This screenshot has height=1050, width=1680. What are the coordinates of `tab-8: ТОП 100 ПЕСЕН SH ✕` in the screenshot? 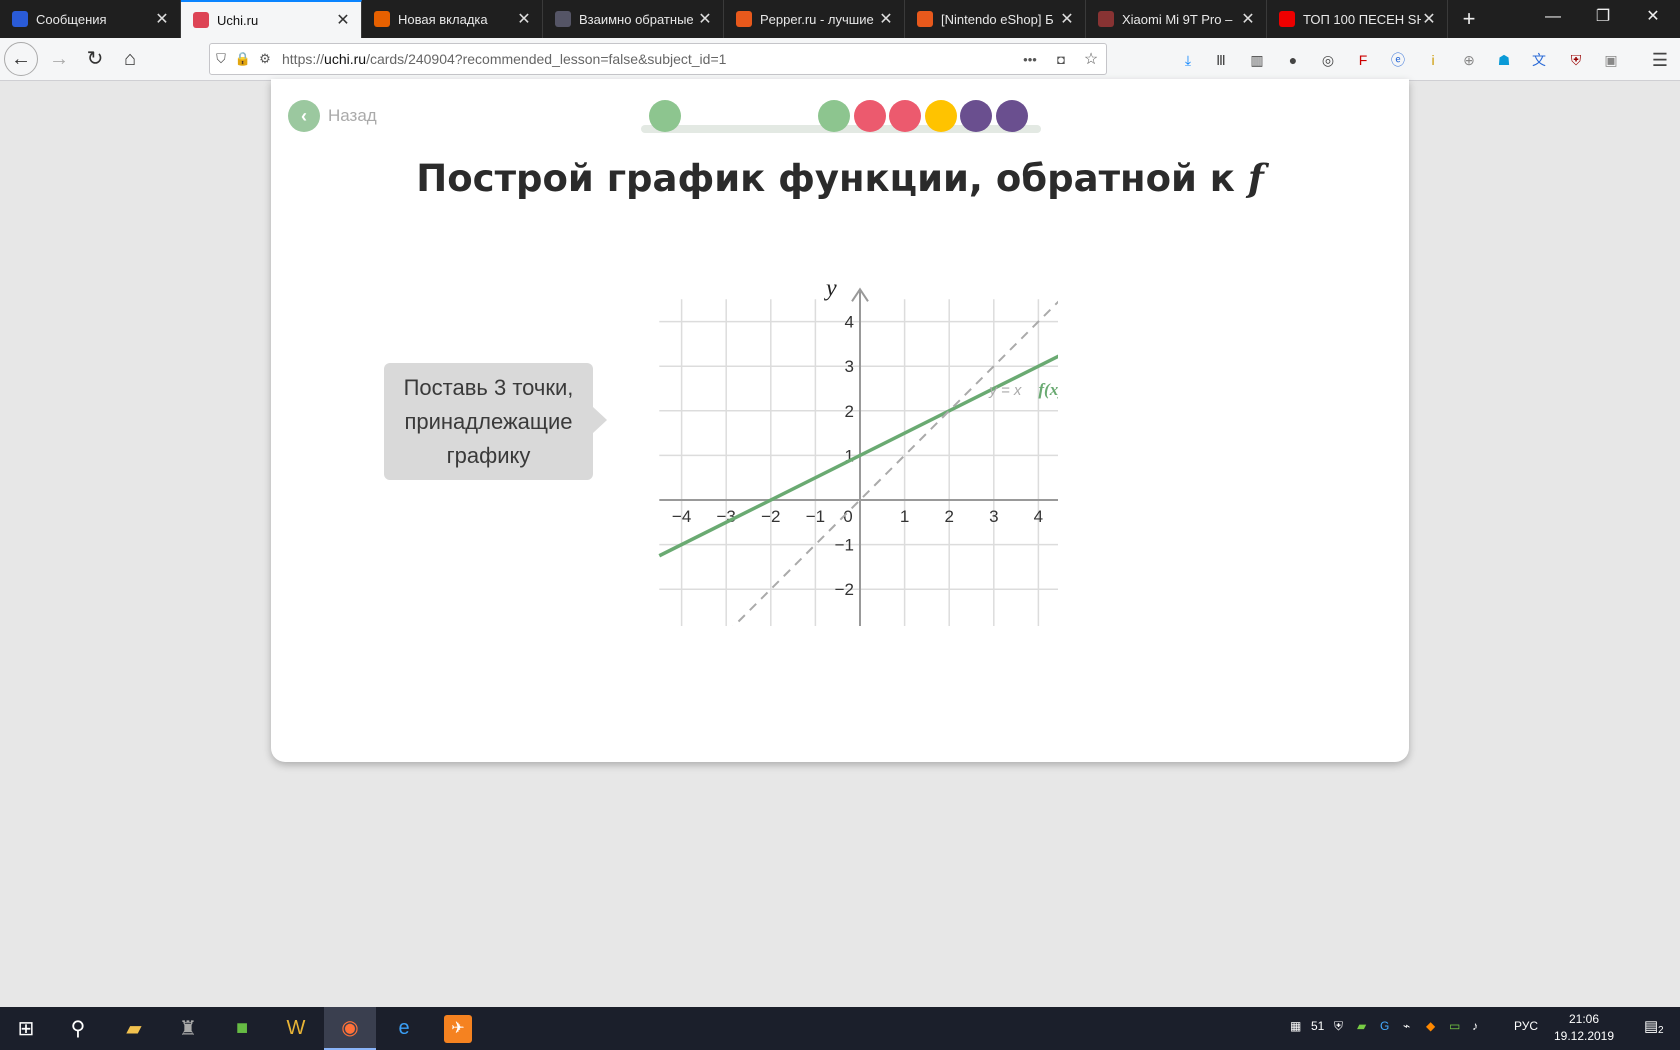 It's located at (1357, 19).